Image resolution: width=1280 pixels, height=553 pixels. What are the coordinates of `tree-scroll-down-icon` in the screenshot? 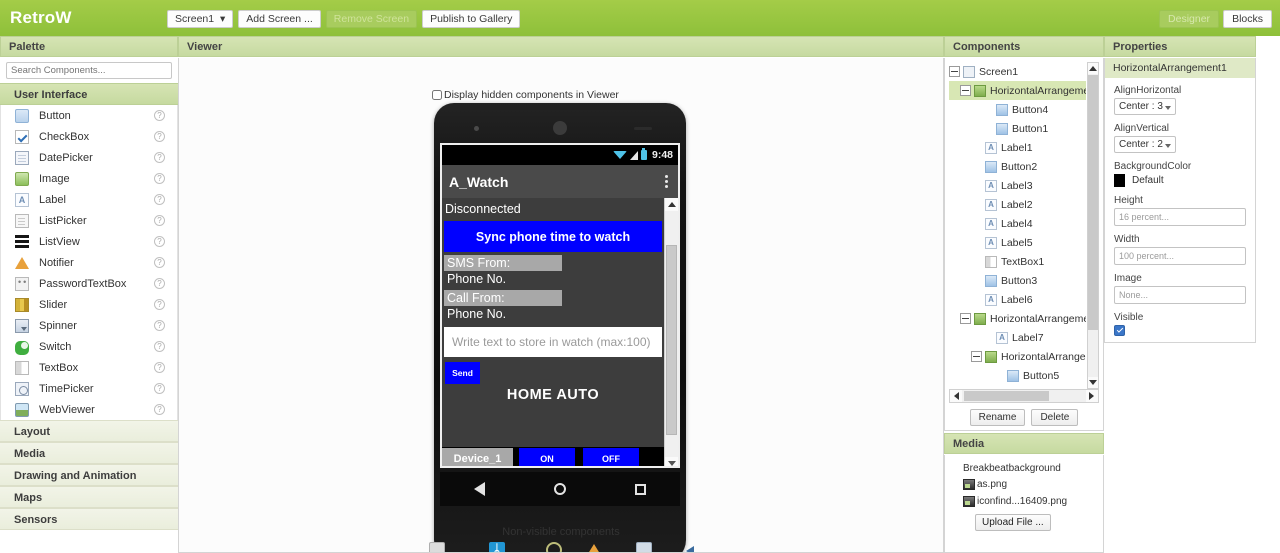 It's located at (1093, 382).